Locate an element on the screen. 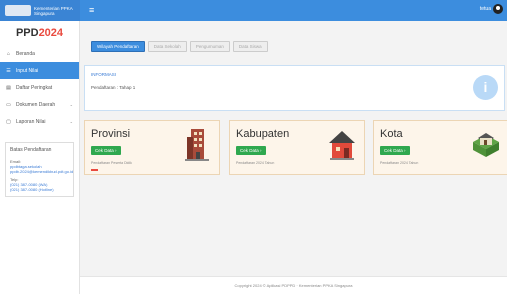  sidebar-item-laporan-nilai: ▢ Laporan Nilai ⌄ is located at coordinates (39, 121).